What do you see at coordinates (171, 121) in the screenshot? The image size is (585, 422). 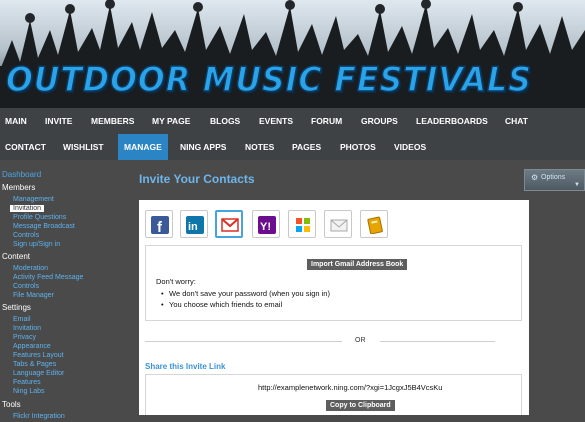 I see `nav-item-my-page: MY PAGE` at bounding box center [171, 121].